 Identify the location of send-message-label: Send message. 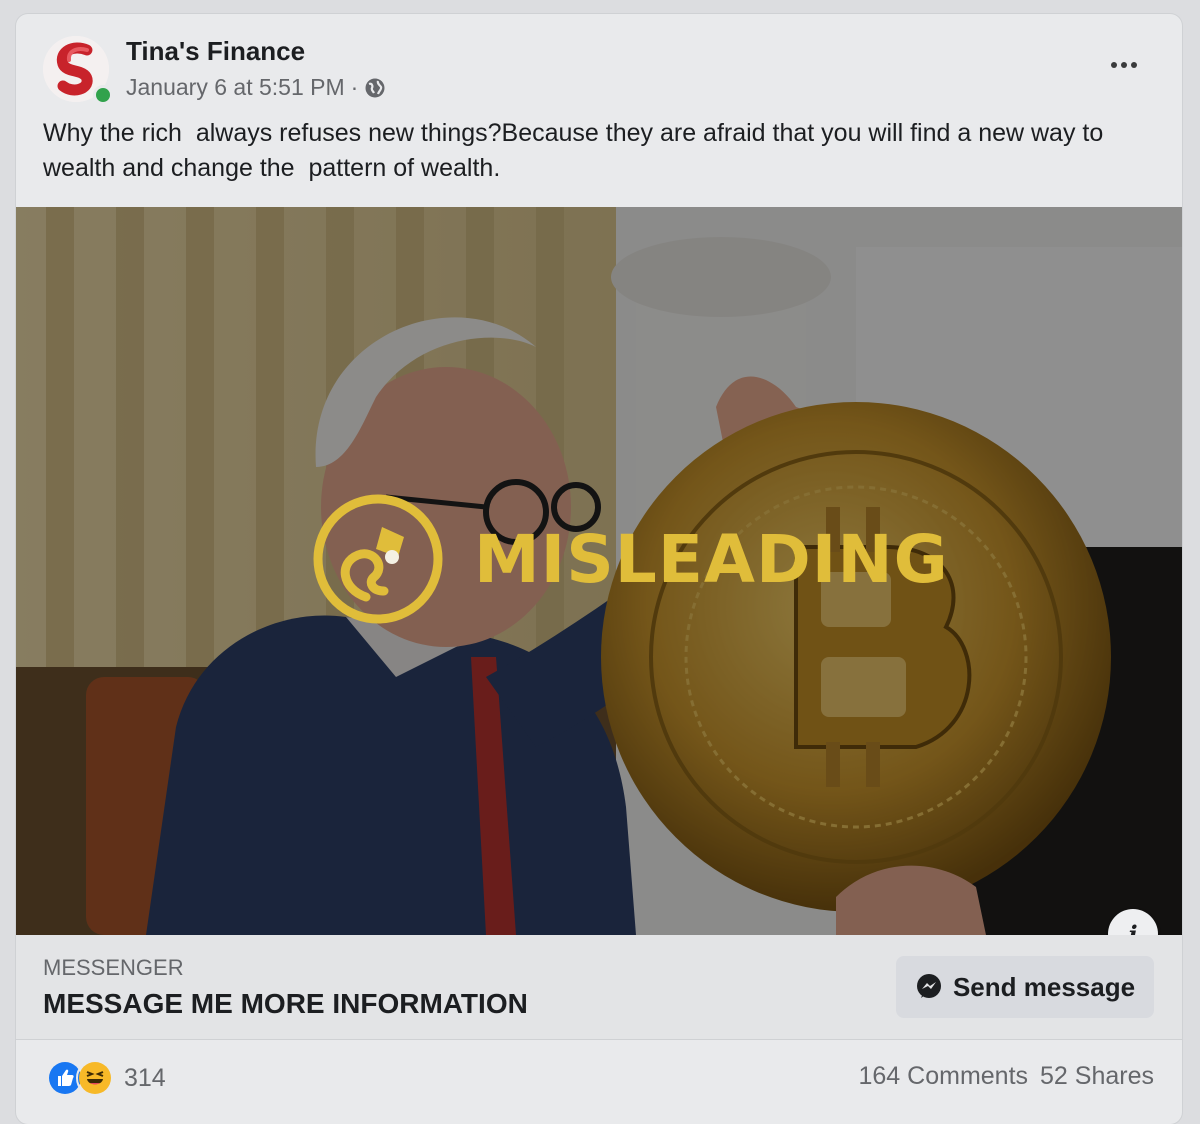
(1044, 986).